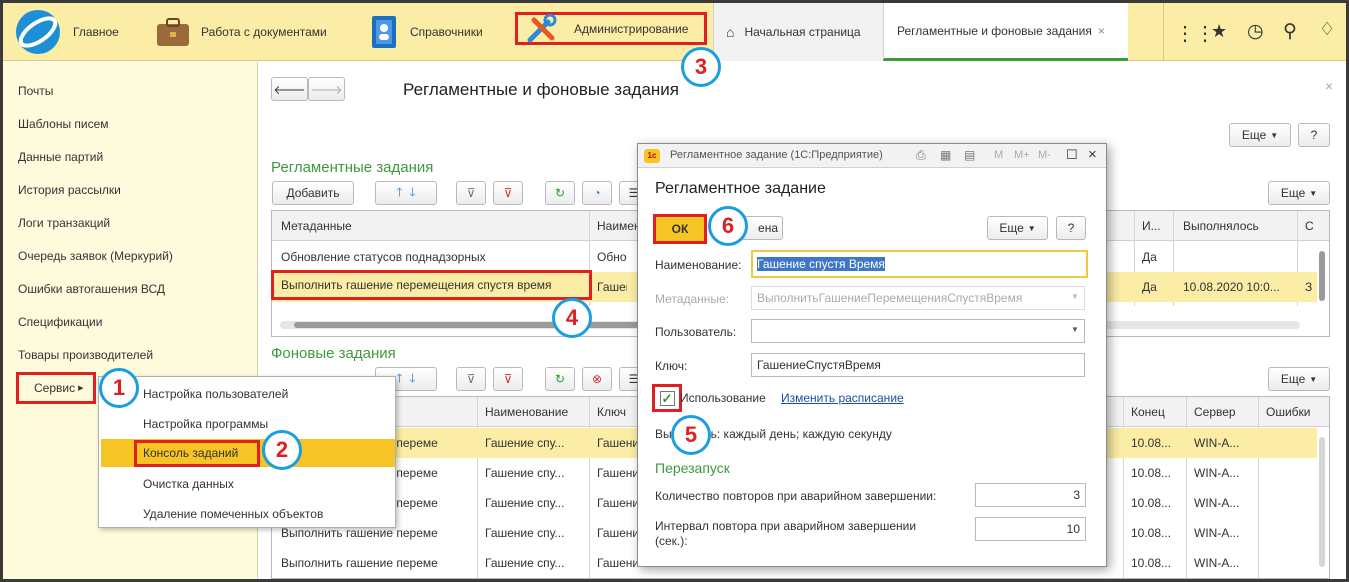 Image resolution: width=1349 pixels, height=582 pixels. Describe the element at coordinates (69, 190) in the screenshot. I see `sidebar-item-history: История рассылки` at that location.